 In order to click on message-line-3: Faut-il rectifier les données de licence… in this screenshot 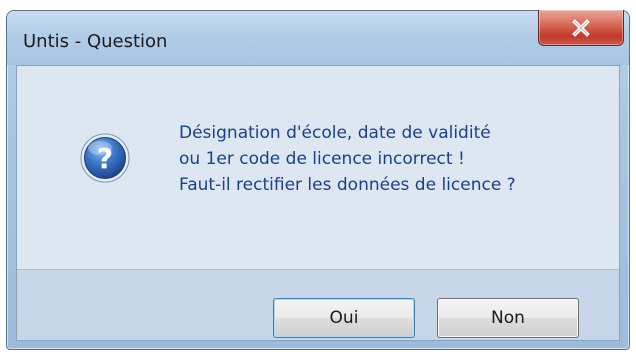, I will do `click(347, 185)`.